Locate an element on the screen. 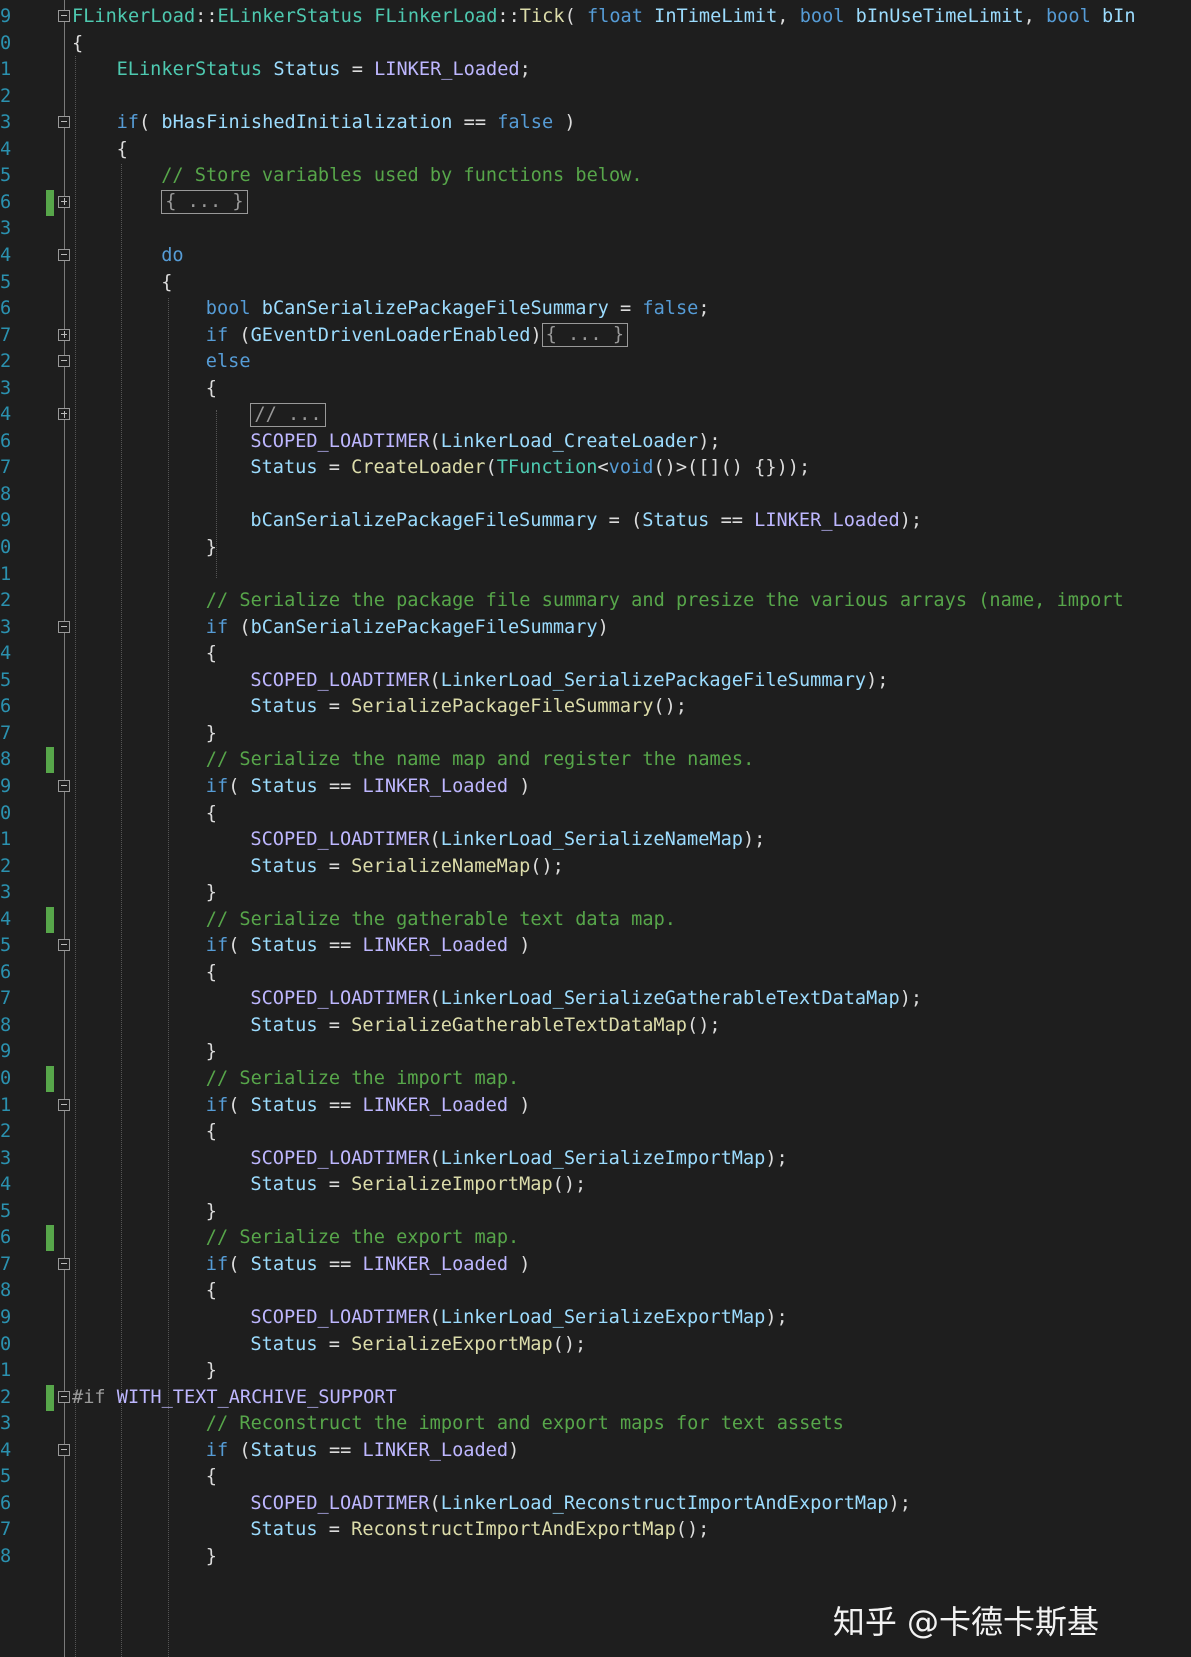 Image resolution: width=1191 pixels, height=1657 pixels. code-token: Status is located at coordinates (284, 468).